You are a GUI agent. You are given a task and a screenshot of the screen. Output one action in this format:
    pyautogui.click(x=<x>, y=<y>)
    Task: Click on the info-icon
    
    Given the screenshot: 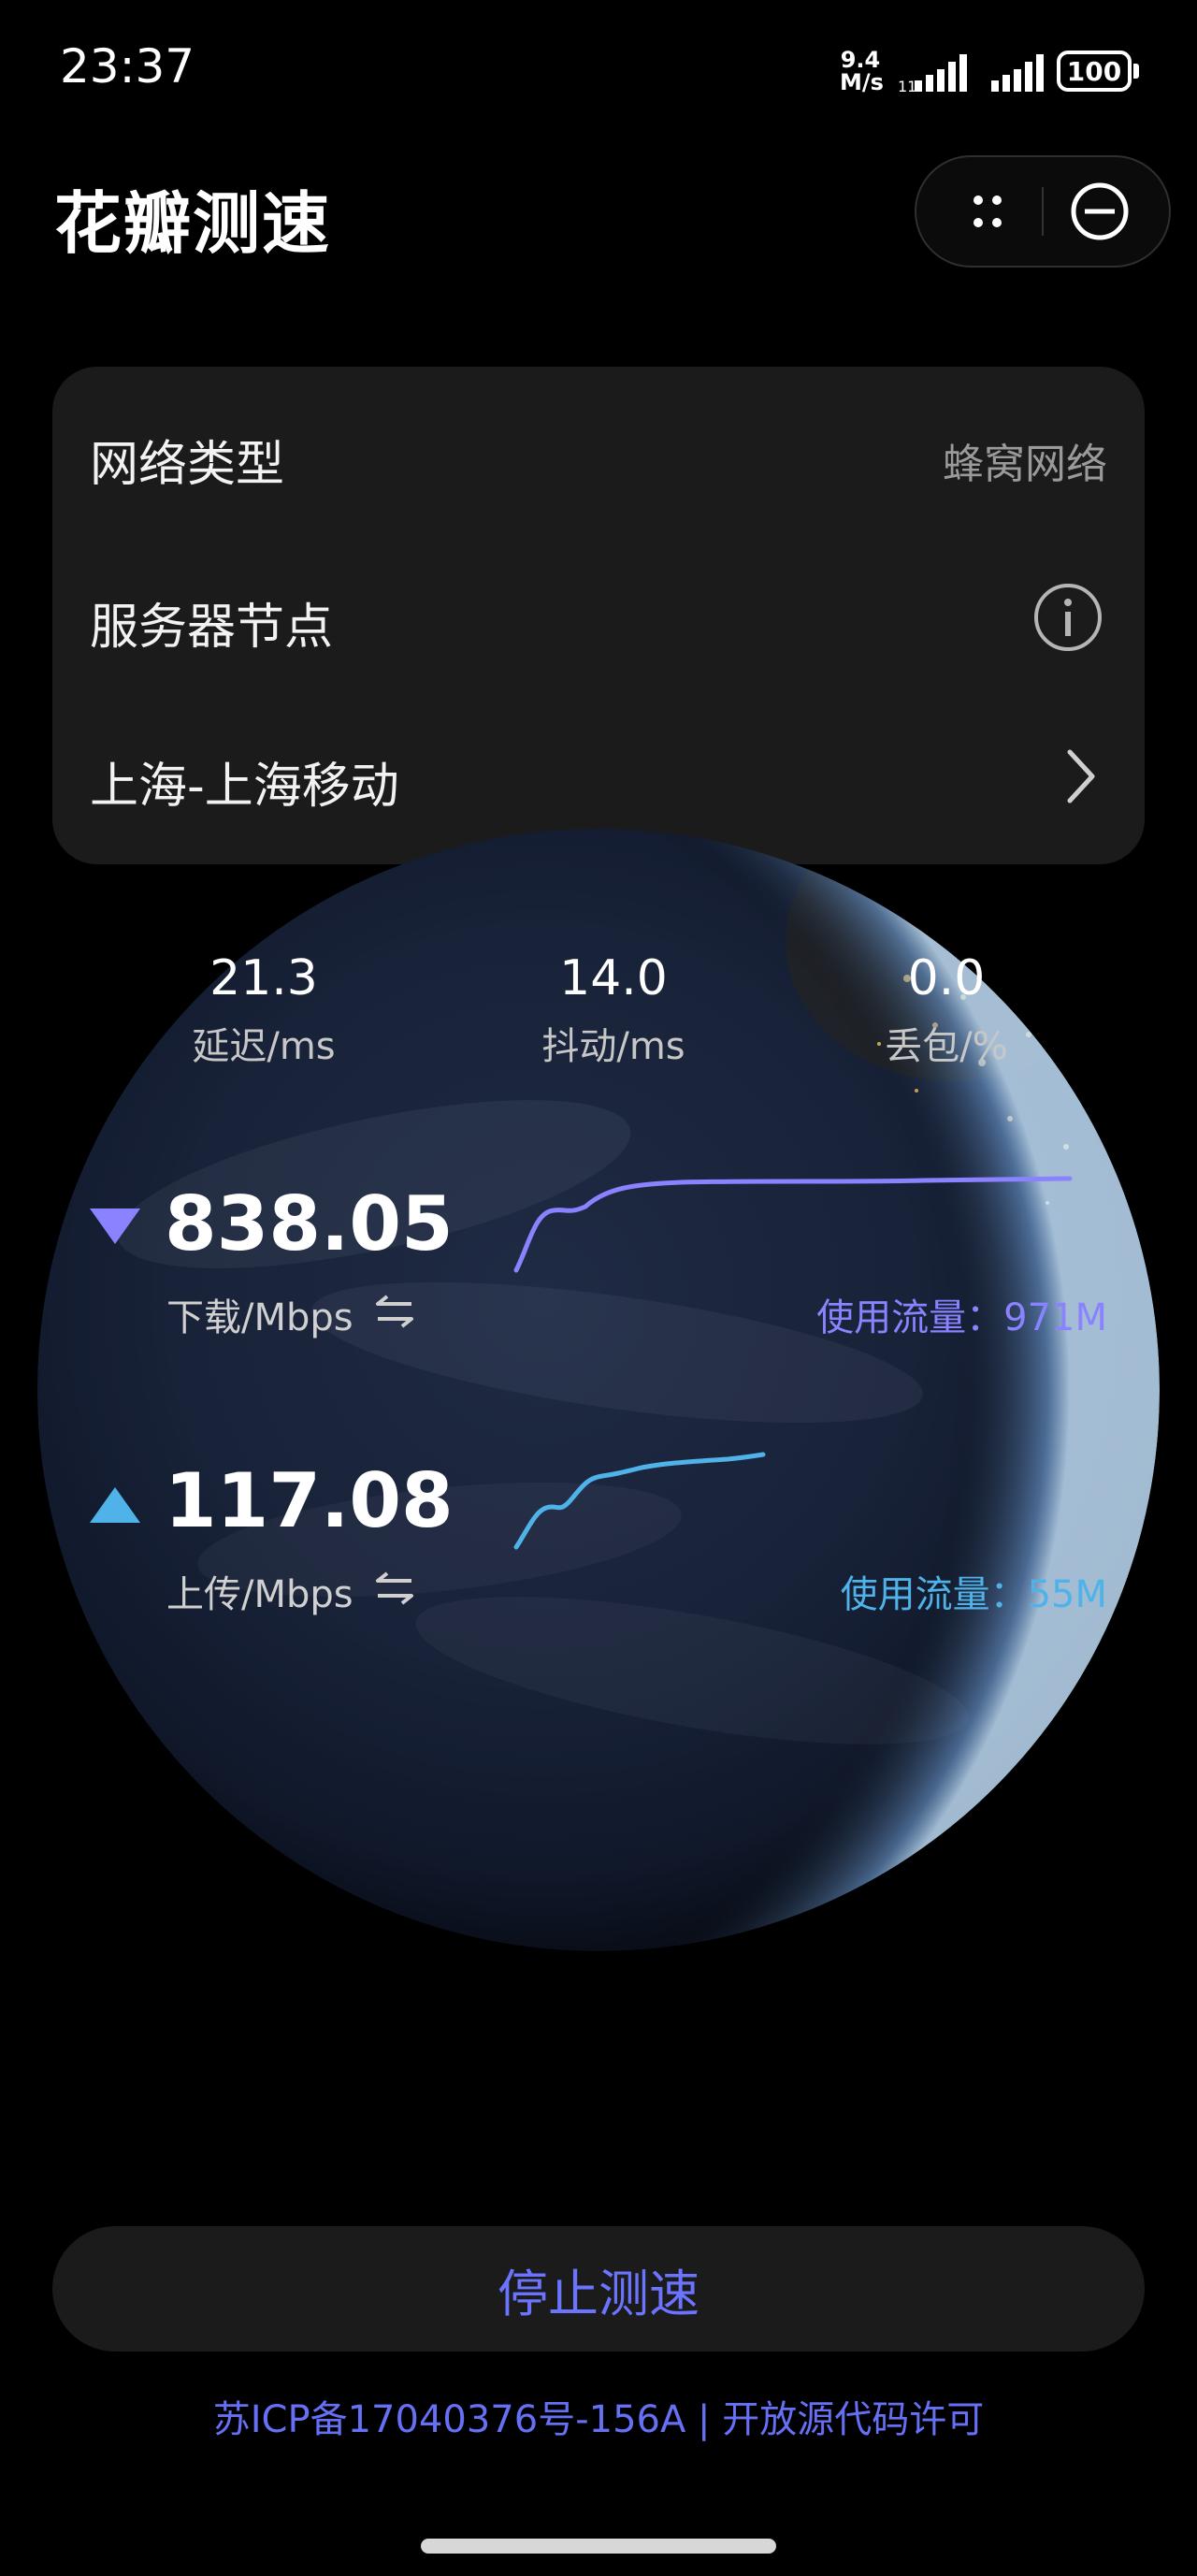 What is the action you would take?
    pyautogui.click(x=1068, y=617)
    